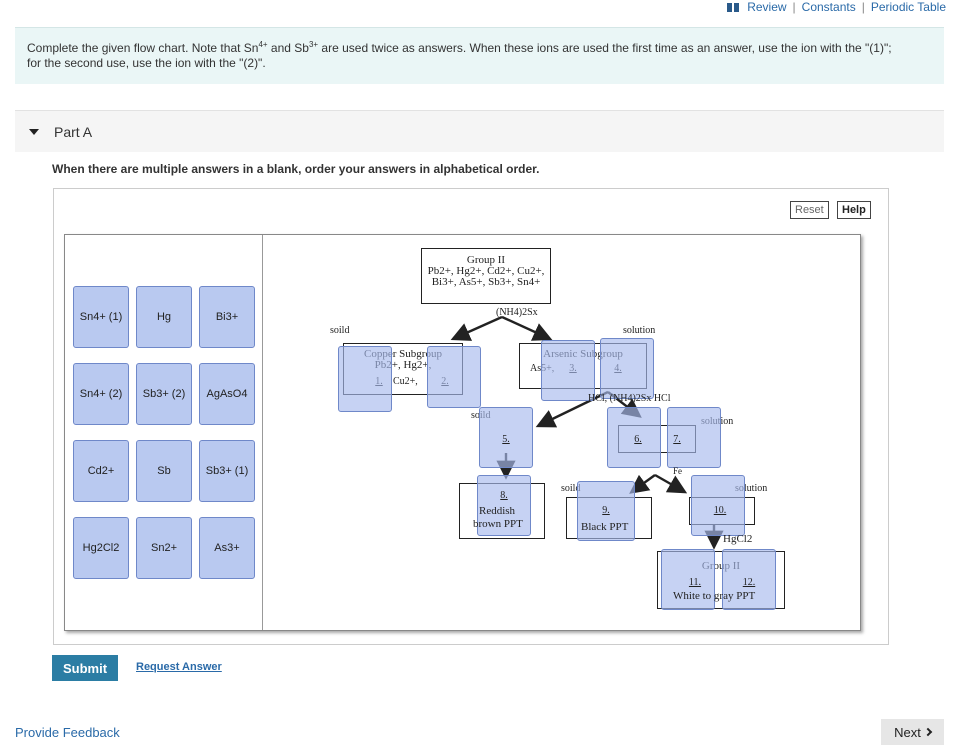 This screenshot has width=962, height=751. What do you see at coordinates (34, 131) in the screenshot?
I see `caret-down-icon` at bounding box center [34, 131].